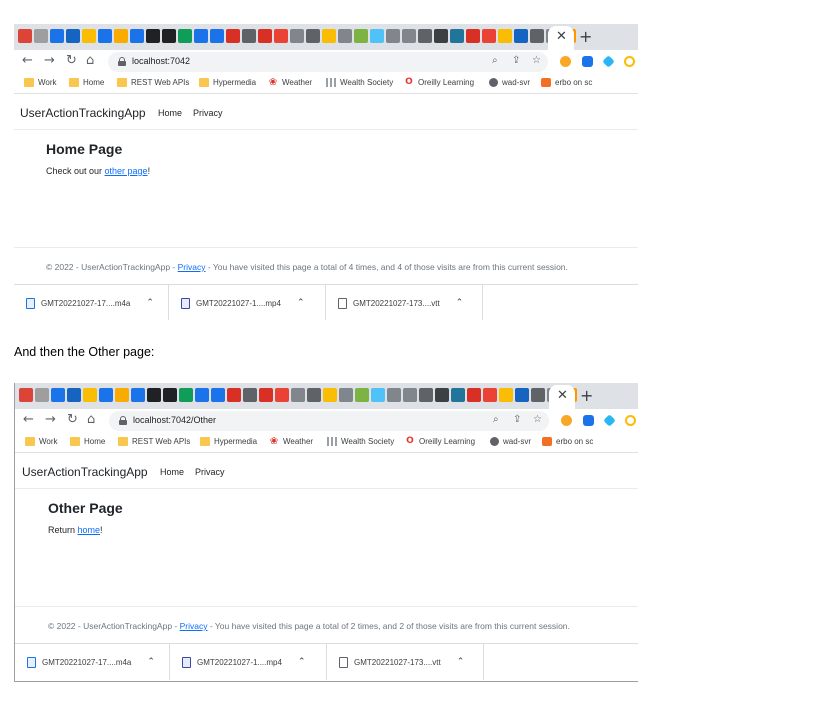 The height and width of the screenshot is (703, 815). Describe the element at coordinates (248, 662) in the screenshot. I see `download-item: GMT20221027-1....mp4 ⌃` at that location.